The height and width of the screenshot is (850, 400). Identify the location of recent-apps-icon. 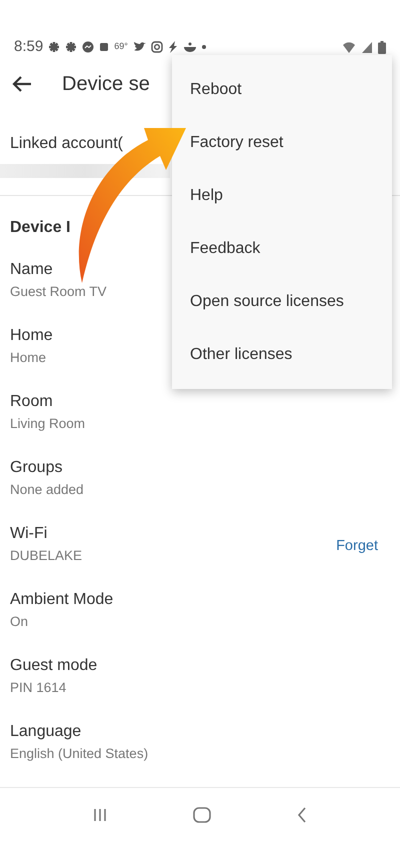
(100, 815).